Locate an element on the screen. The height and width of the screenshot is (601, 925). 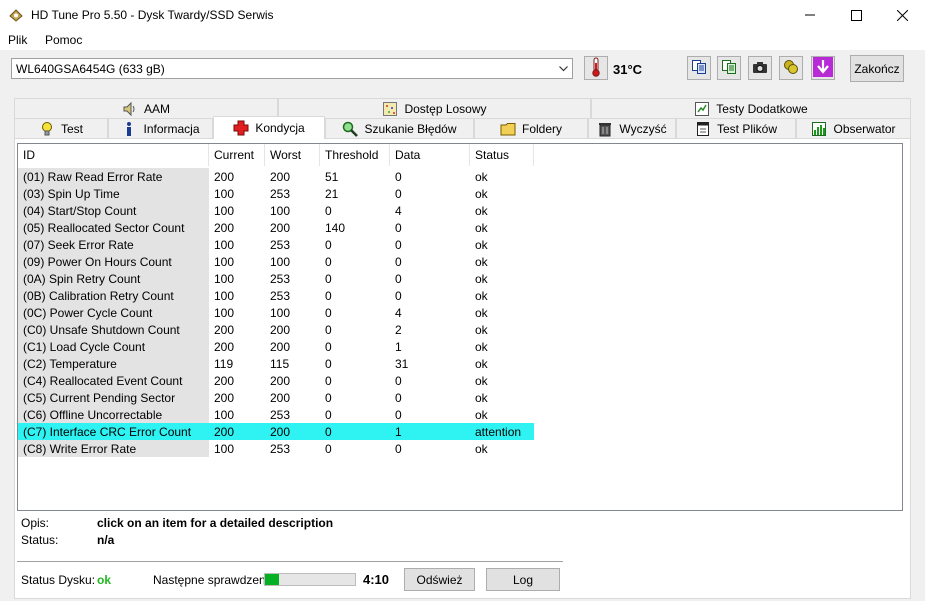
tab-error-scan: Szukanie Błędów is located at coordinates (399, 128).